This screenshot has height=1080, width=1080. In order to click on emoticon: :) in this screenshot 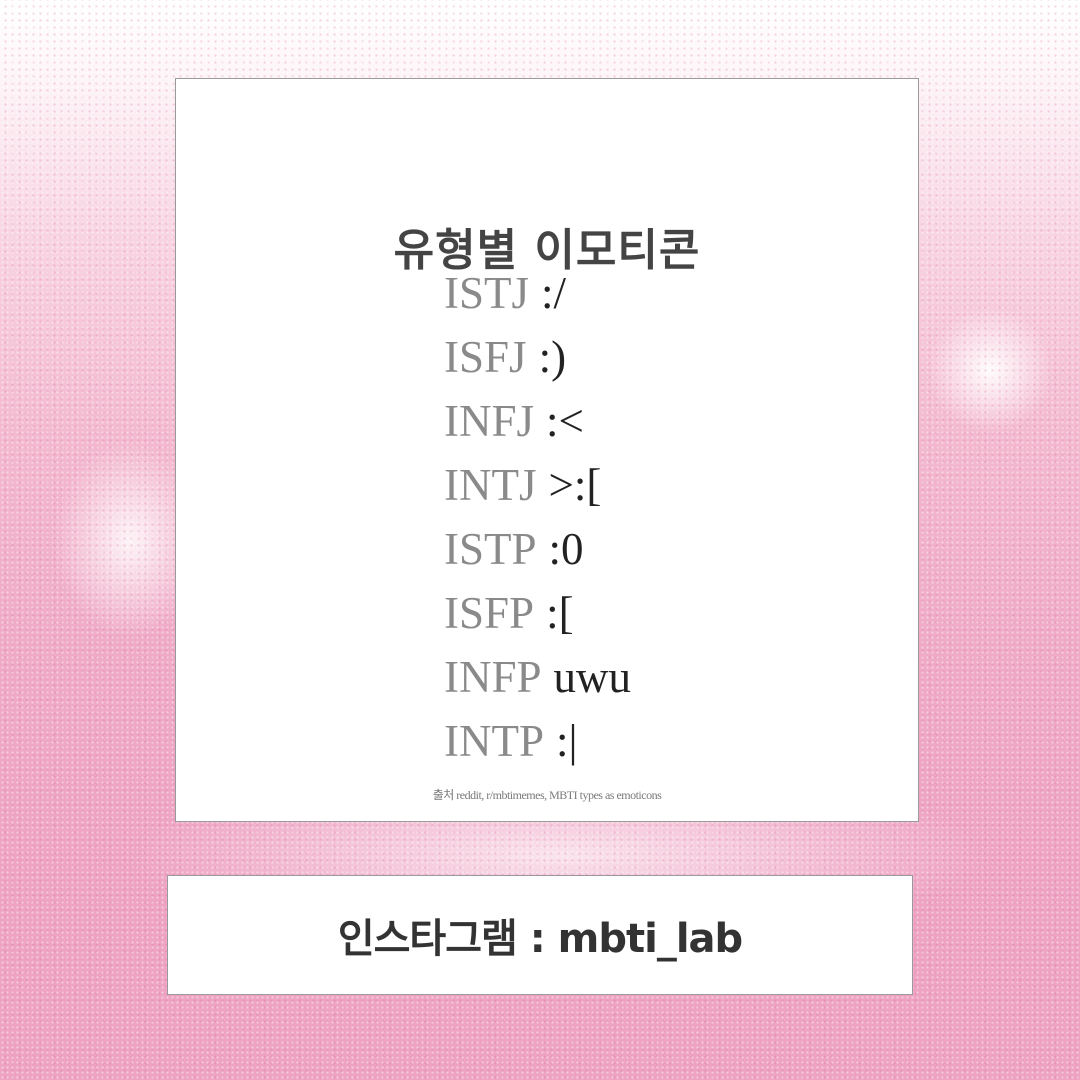, I will do `click(552, 357)`.